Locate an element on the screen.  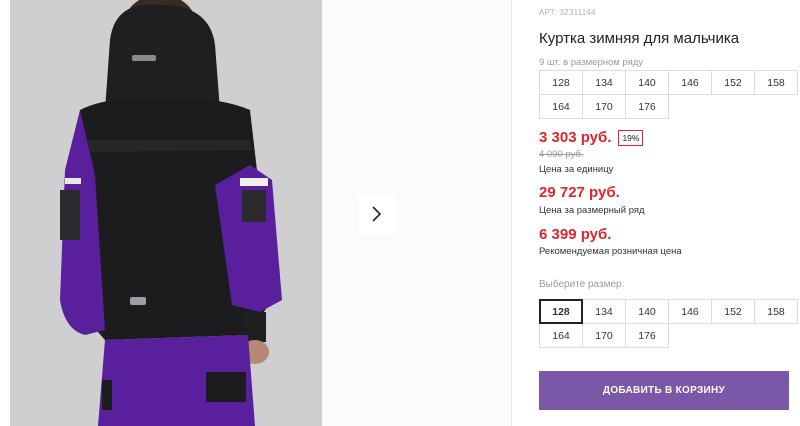
add-to-cart-button: ДОБАВИТЬ В КОРЗИНУ is located at coordinates (664, 390).